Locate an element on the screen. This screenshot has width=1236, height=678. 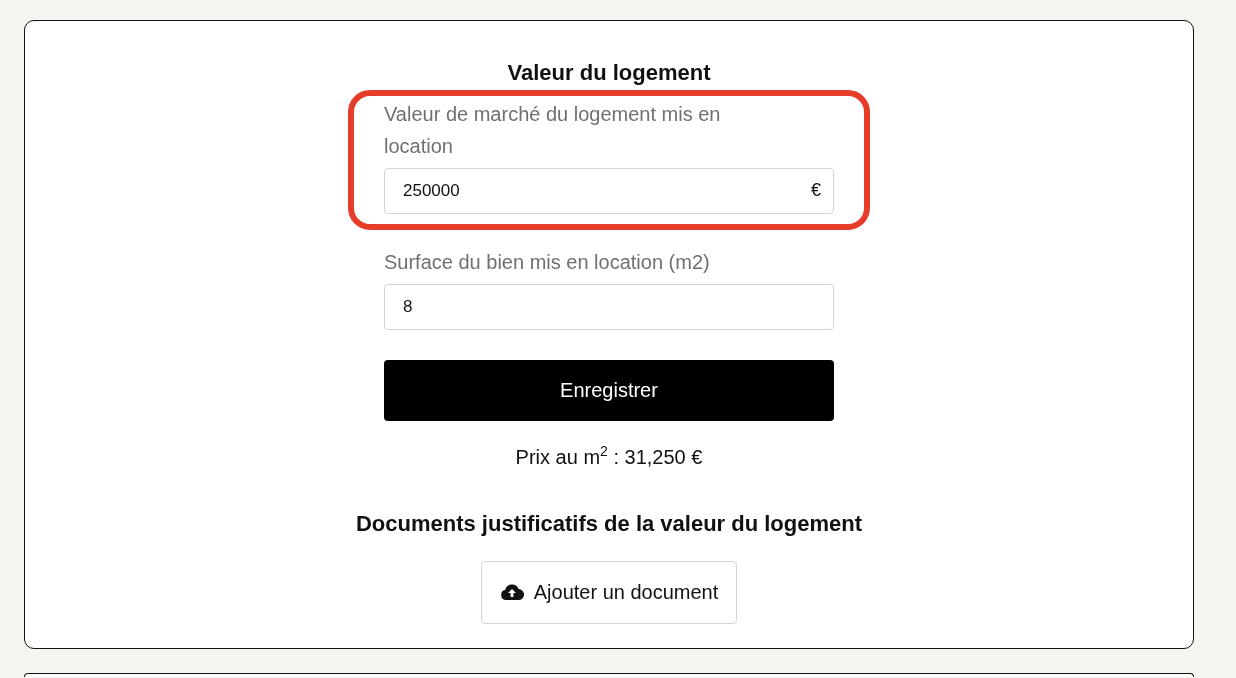
cloud-upload-icon is located at coordinates (511, 592).